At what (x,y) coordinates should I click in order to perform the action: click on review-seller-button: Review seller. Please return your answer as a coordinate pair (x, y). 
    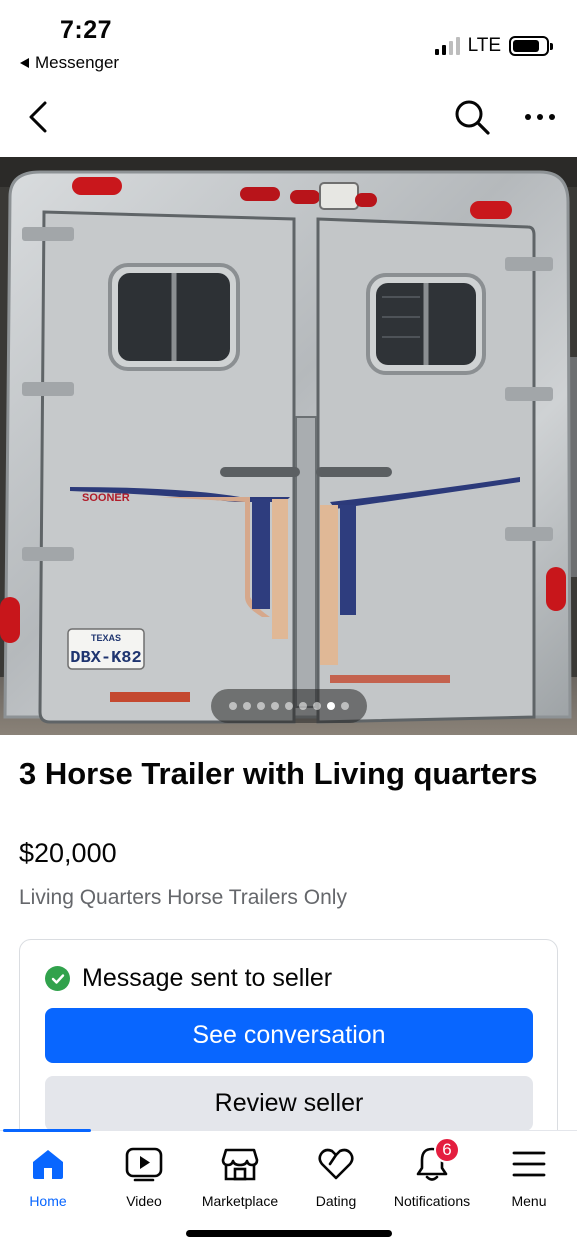
    Looking at the image, I should click on (289, 1103).